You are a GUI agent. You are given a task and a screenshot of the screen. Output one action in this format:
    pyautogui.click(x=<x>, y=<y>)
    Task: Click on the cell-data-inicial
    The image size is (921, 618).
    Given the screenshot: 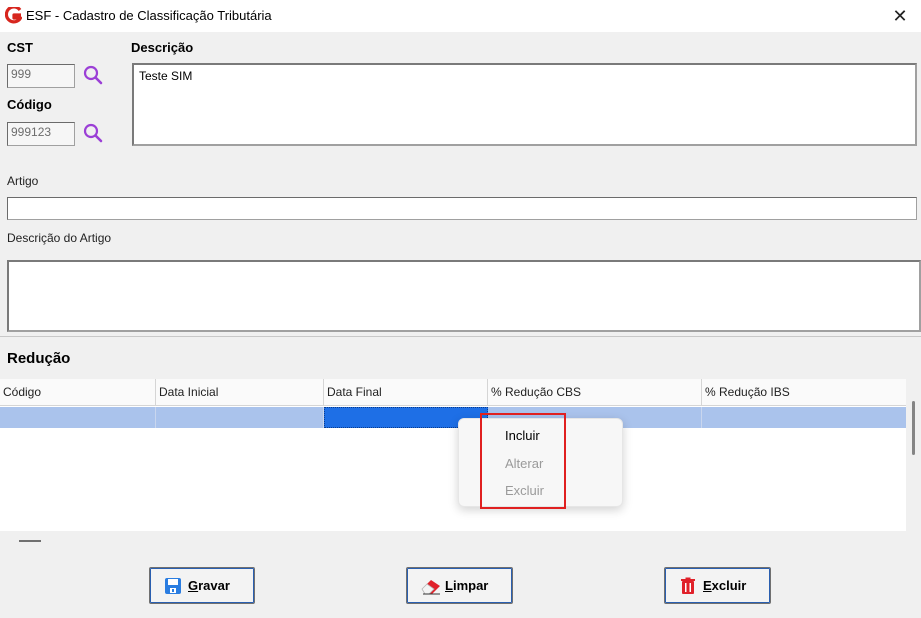 What is the action you would take?
    pyautogui.click(x=240, y=417)
    